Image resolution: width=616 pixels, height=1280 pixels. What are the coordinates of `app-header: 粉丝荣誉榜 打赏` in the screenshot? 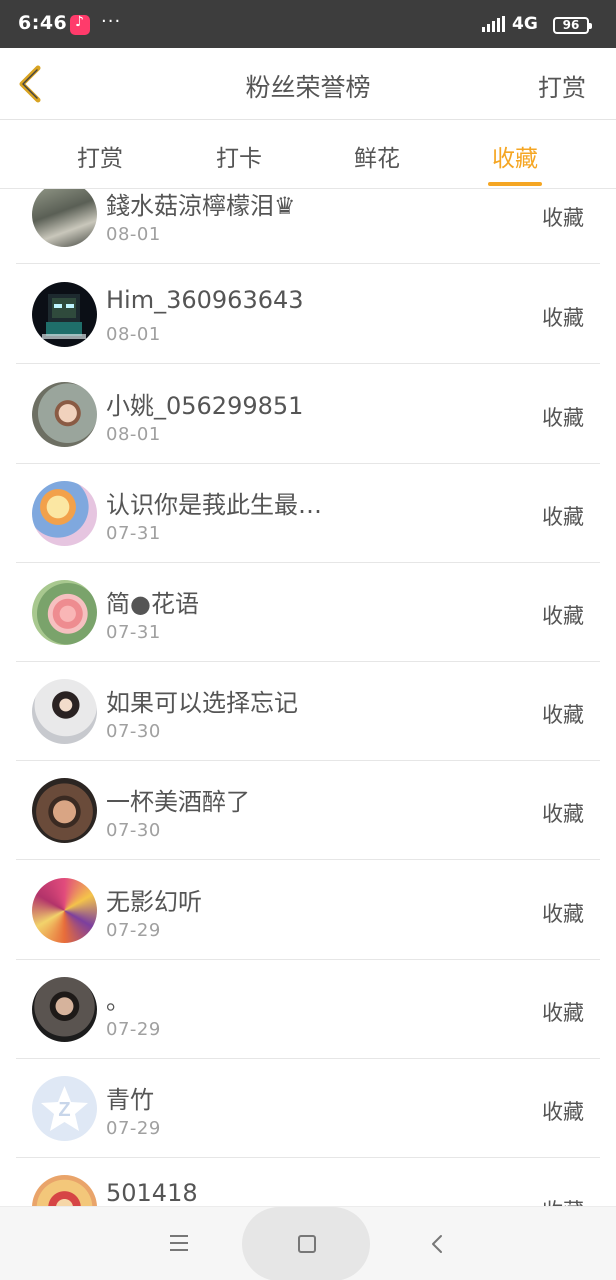 It's located at (308, 84).